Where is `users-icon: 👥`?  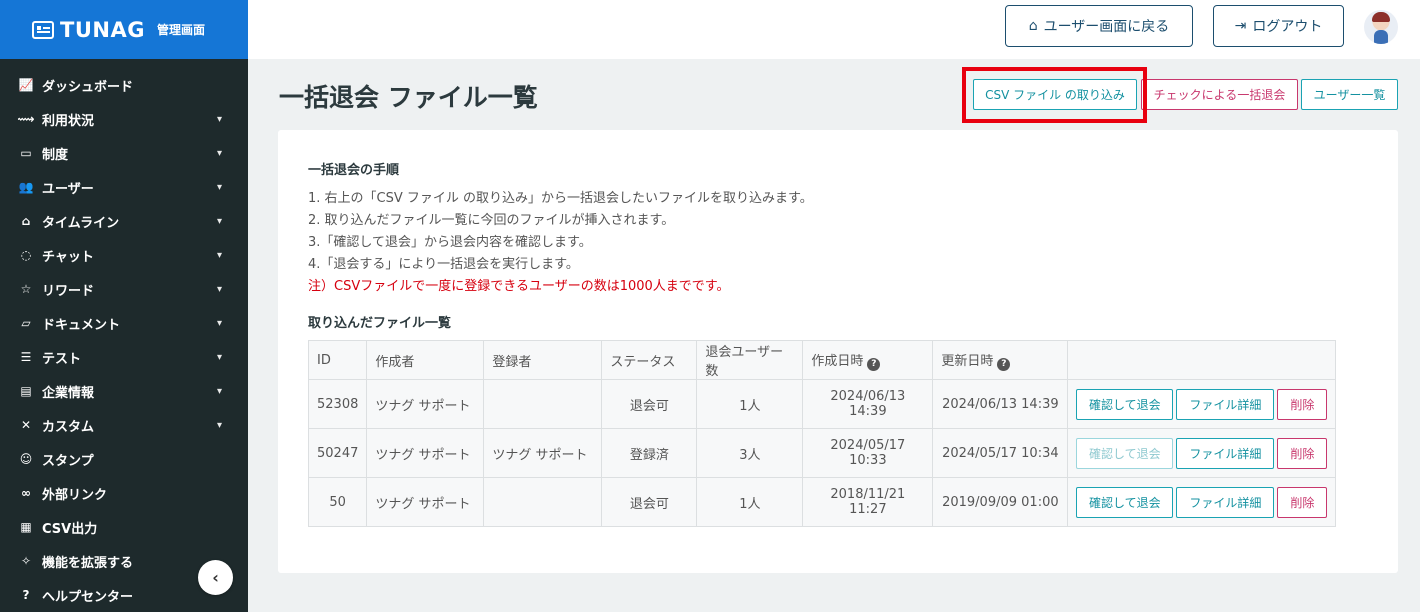 users-icon: 👥 is located at coordinates (26, 187).